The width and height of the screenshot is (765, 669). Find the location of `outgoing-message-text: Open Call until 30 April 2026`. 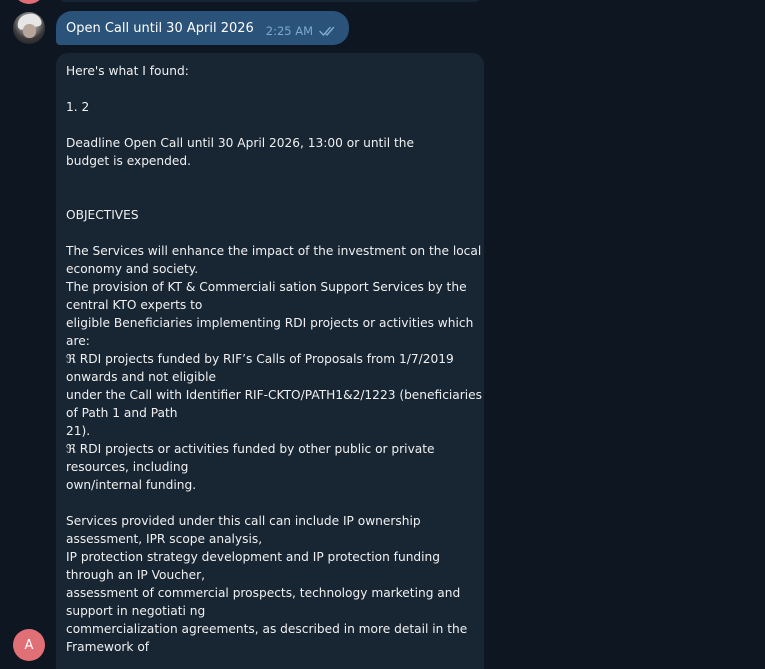

outgoing-message-text: Open Call until 30 April 2026 is located at coordinates (160, 28).